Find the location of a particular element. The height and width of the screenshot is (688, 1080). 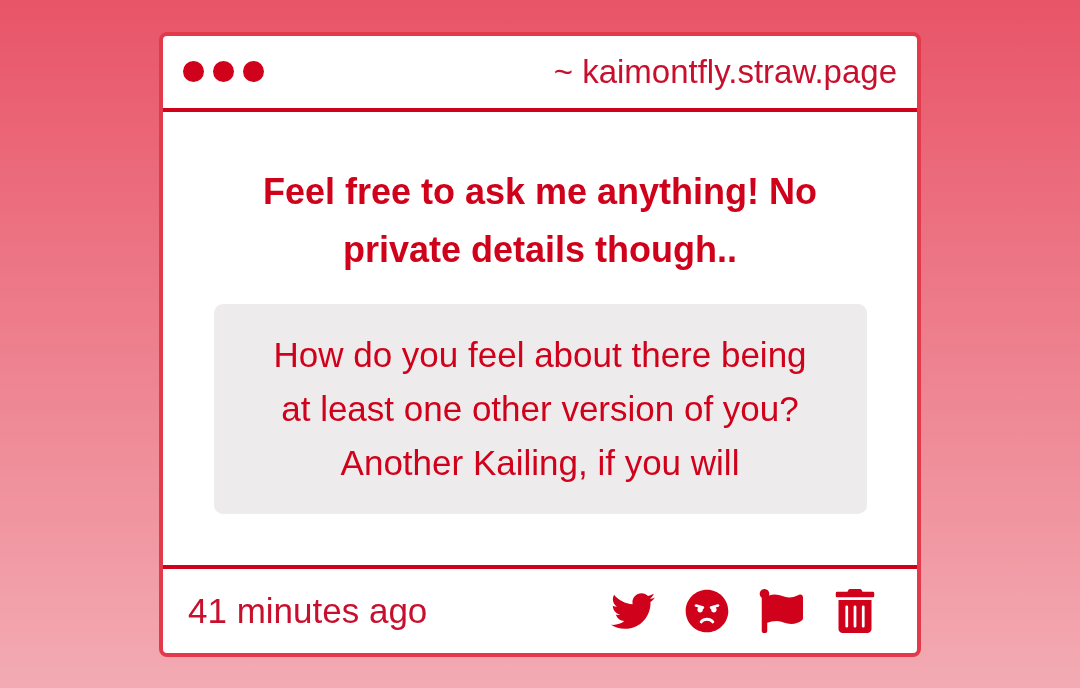

prompt-heading: Feel free to ask me anything! No private details though.. is located at coordinates (540, 220).